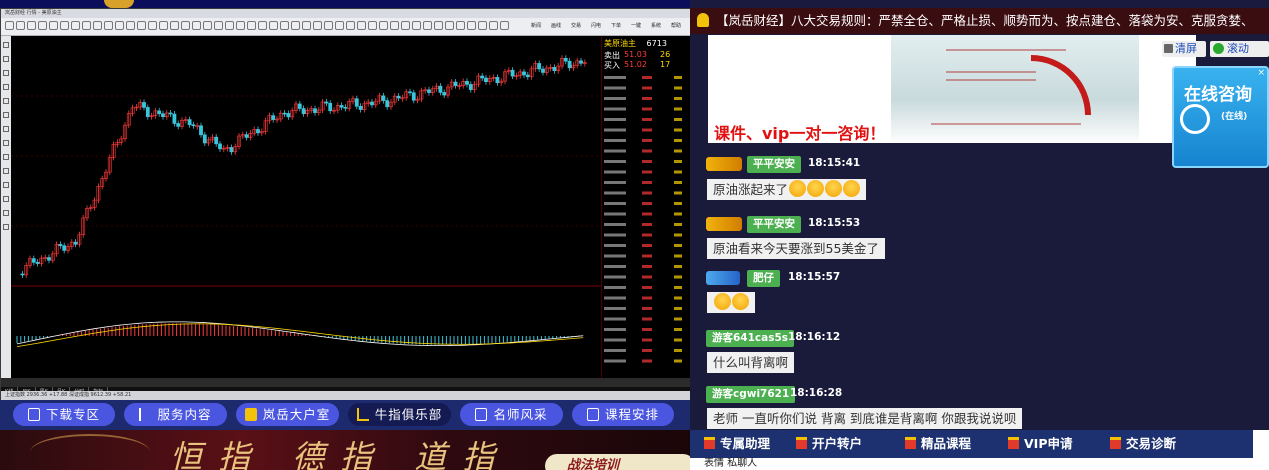  Describe the element at coordinates (1184, 49) in the screenshot. I see `clear-screen-button: 清屏` at that location.